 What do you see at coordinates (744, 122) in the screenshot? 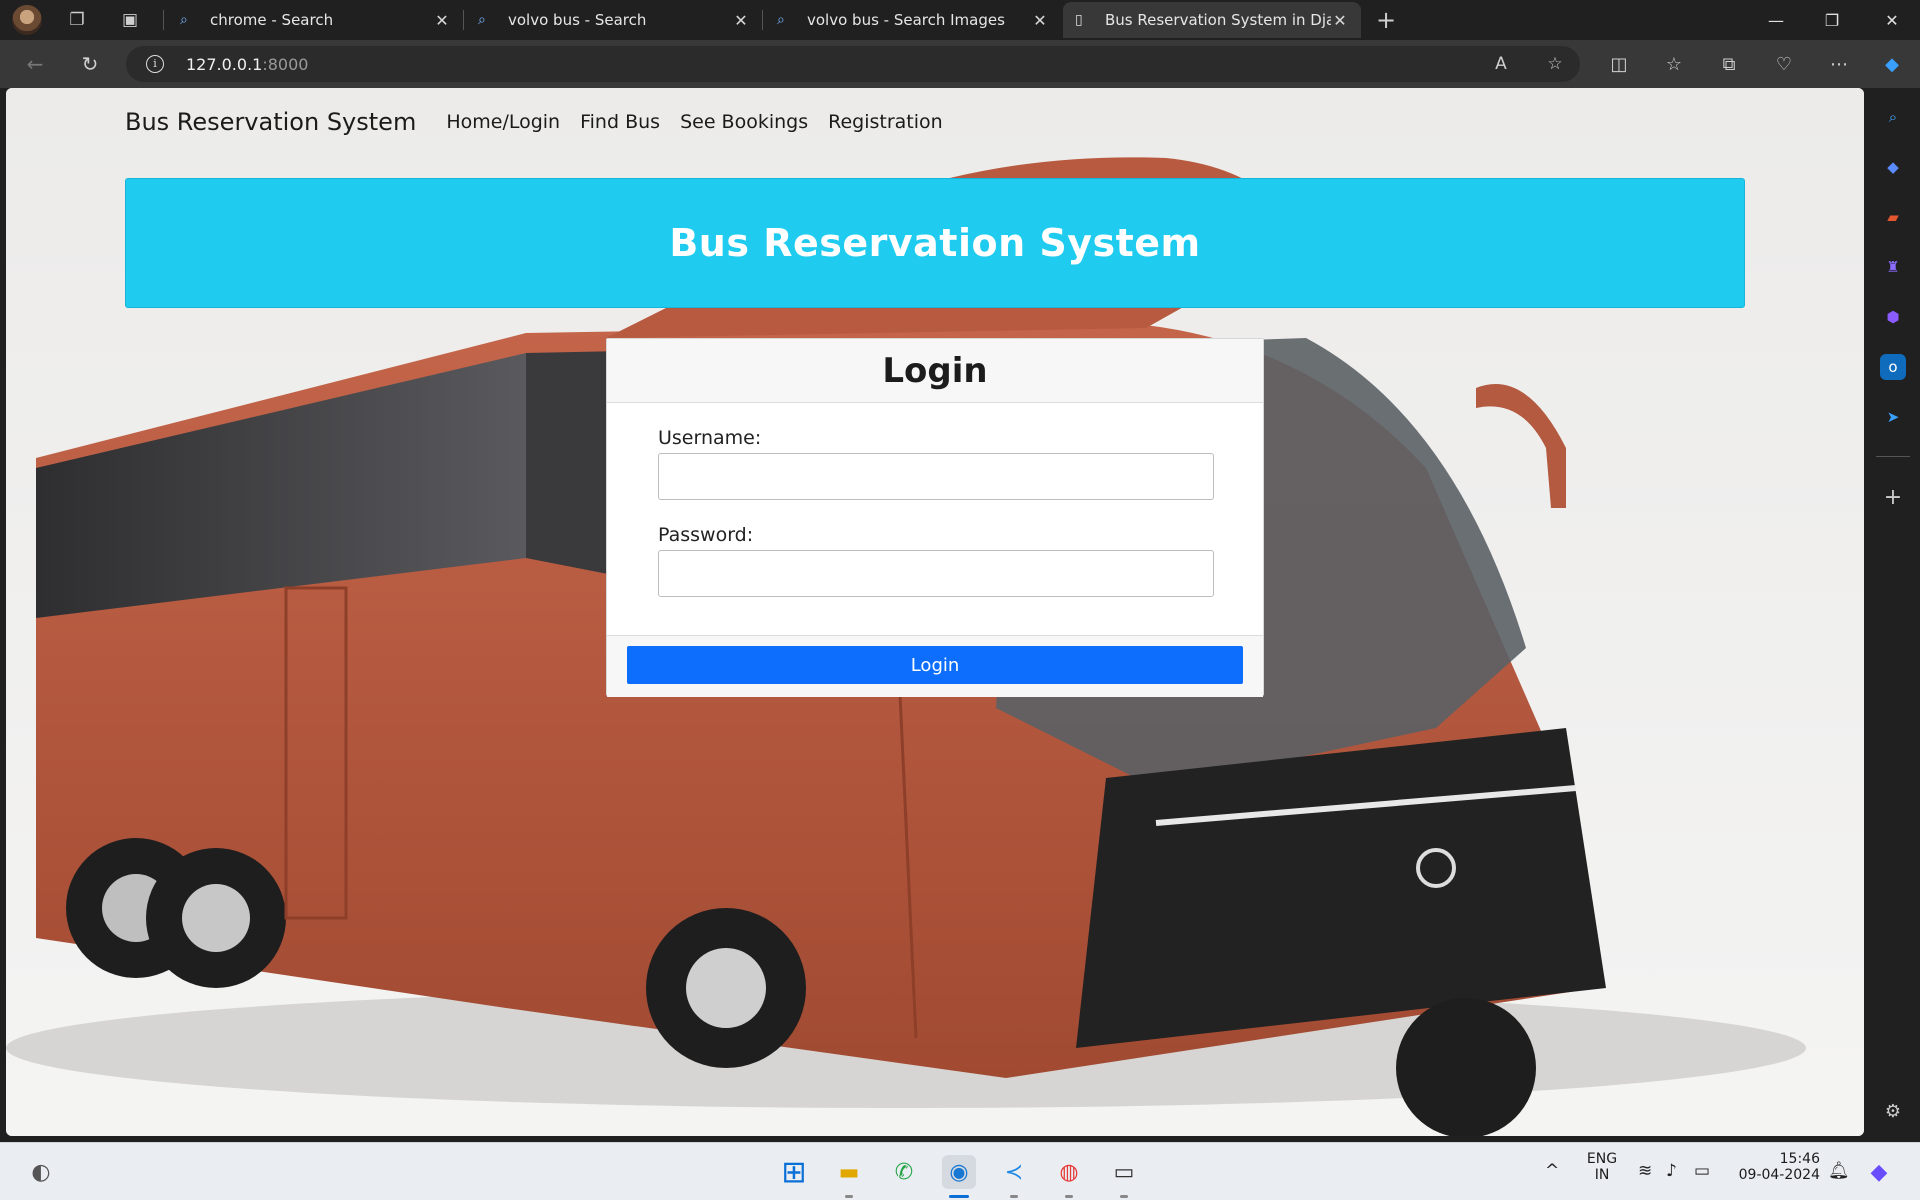
I see `nav-link-see-bookings: See Bookings` at bounding box center [744, 122].